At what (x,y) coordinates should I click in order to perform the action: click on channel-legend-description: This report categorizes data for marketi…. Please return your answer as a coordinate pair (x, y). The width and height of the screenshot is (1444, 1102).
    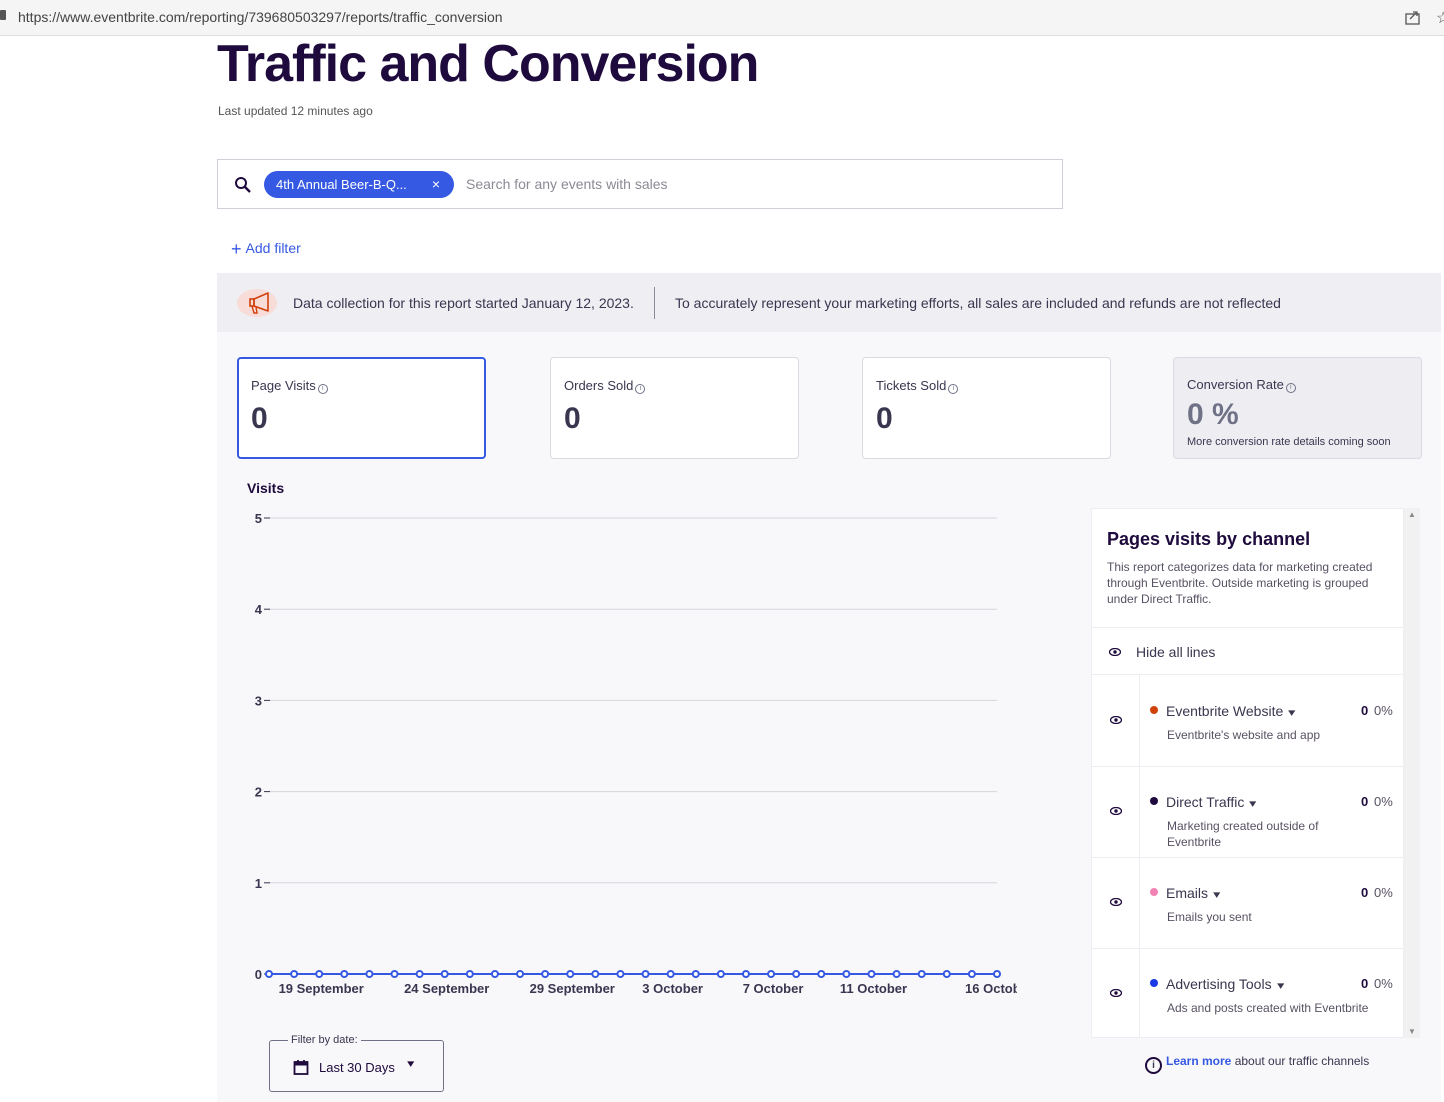
    Looking at the image, I should click on (1240, 583).